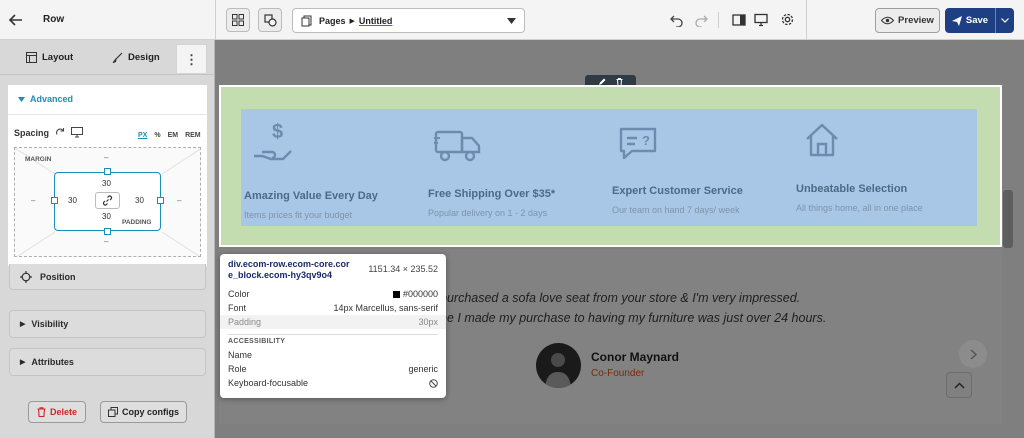 Image resolution: width=1024 pixels, height=438 pixels. I want to click on not-allowed-icon, so click(433, 383).